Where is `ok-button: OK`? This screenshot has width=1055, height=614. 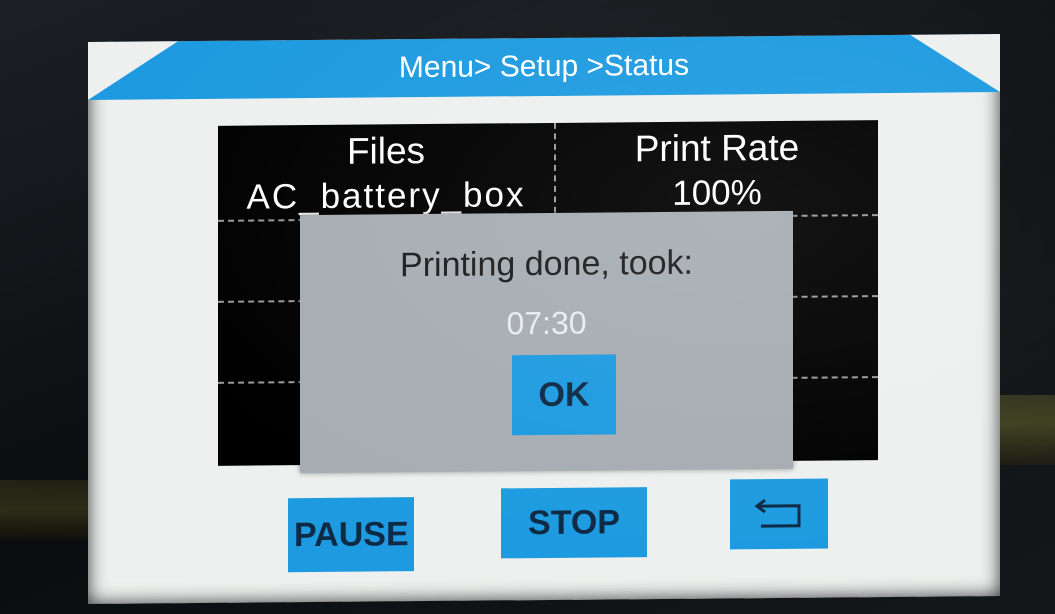 ok-button: OK is located at coordinates (564, 395).